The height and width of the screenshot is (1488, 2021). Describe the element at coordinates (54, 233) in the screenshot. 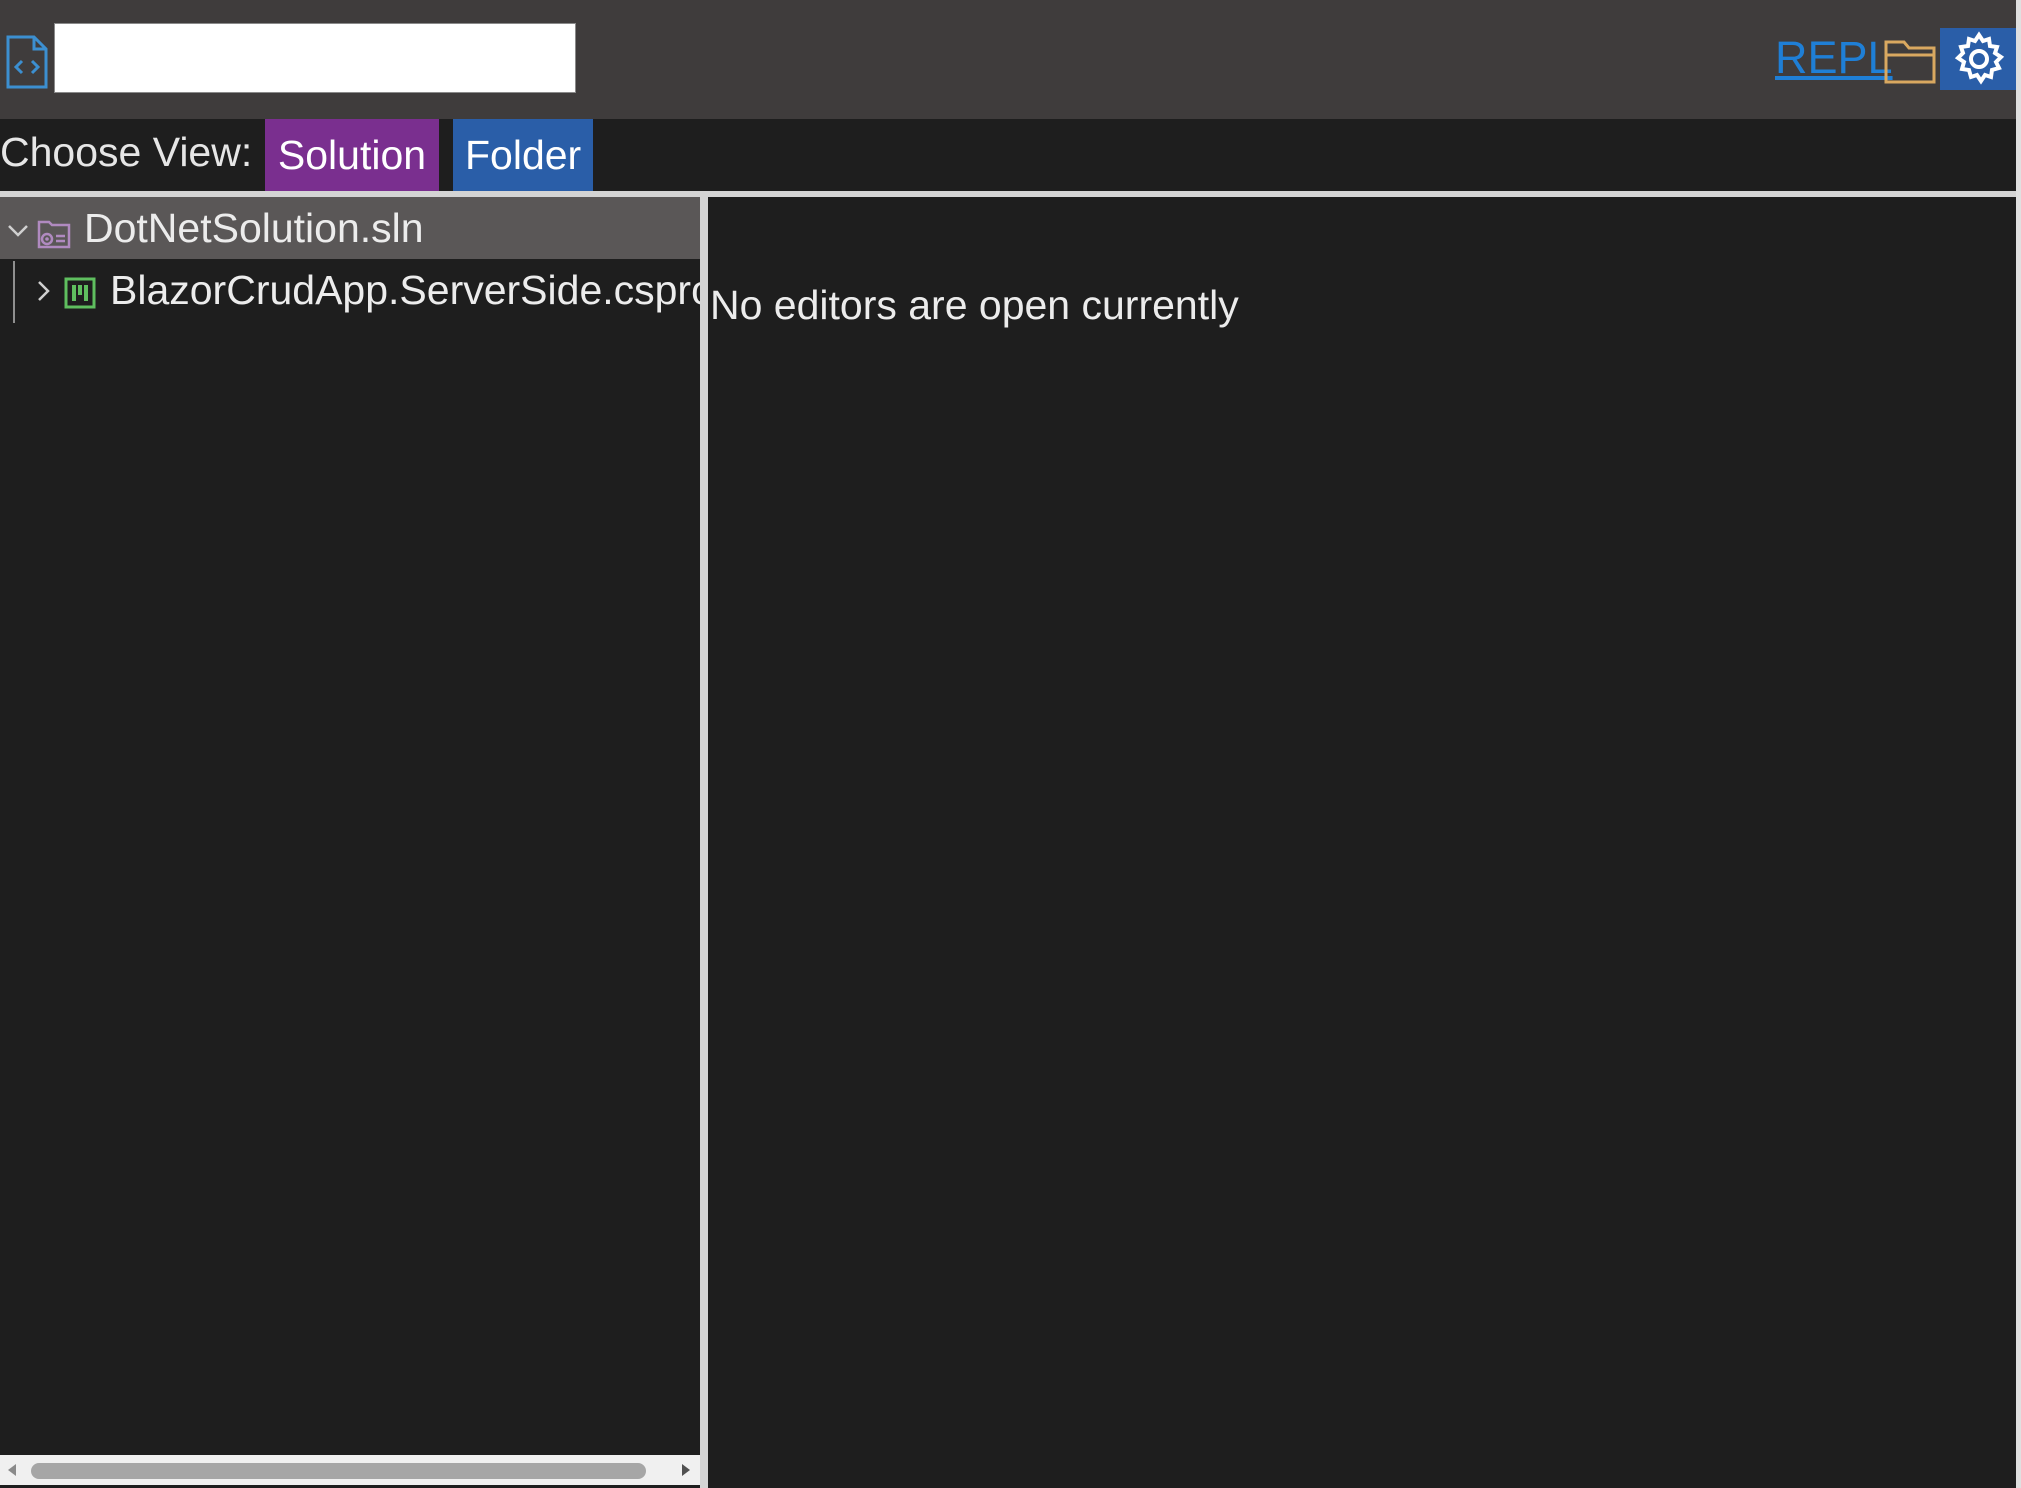

I see `solution-icon` at that location.